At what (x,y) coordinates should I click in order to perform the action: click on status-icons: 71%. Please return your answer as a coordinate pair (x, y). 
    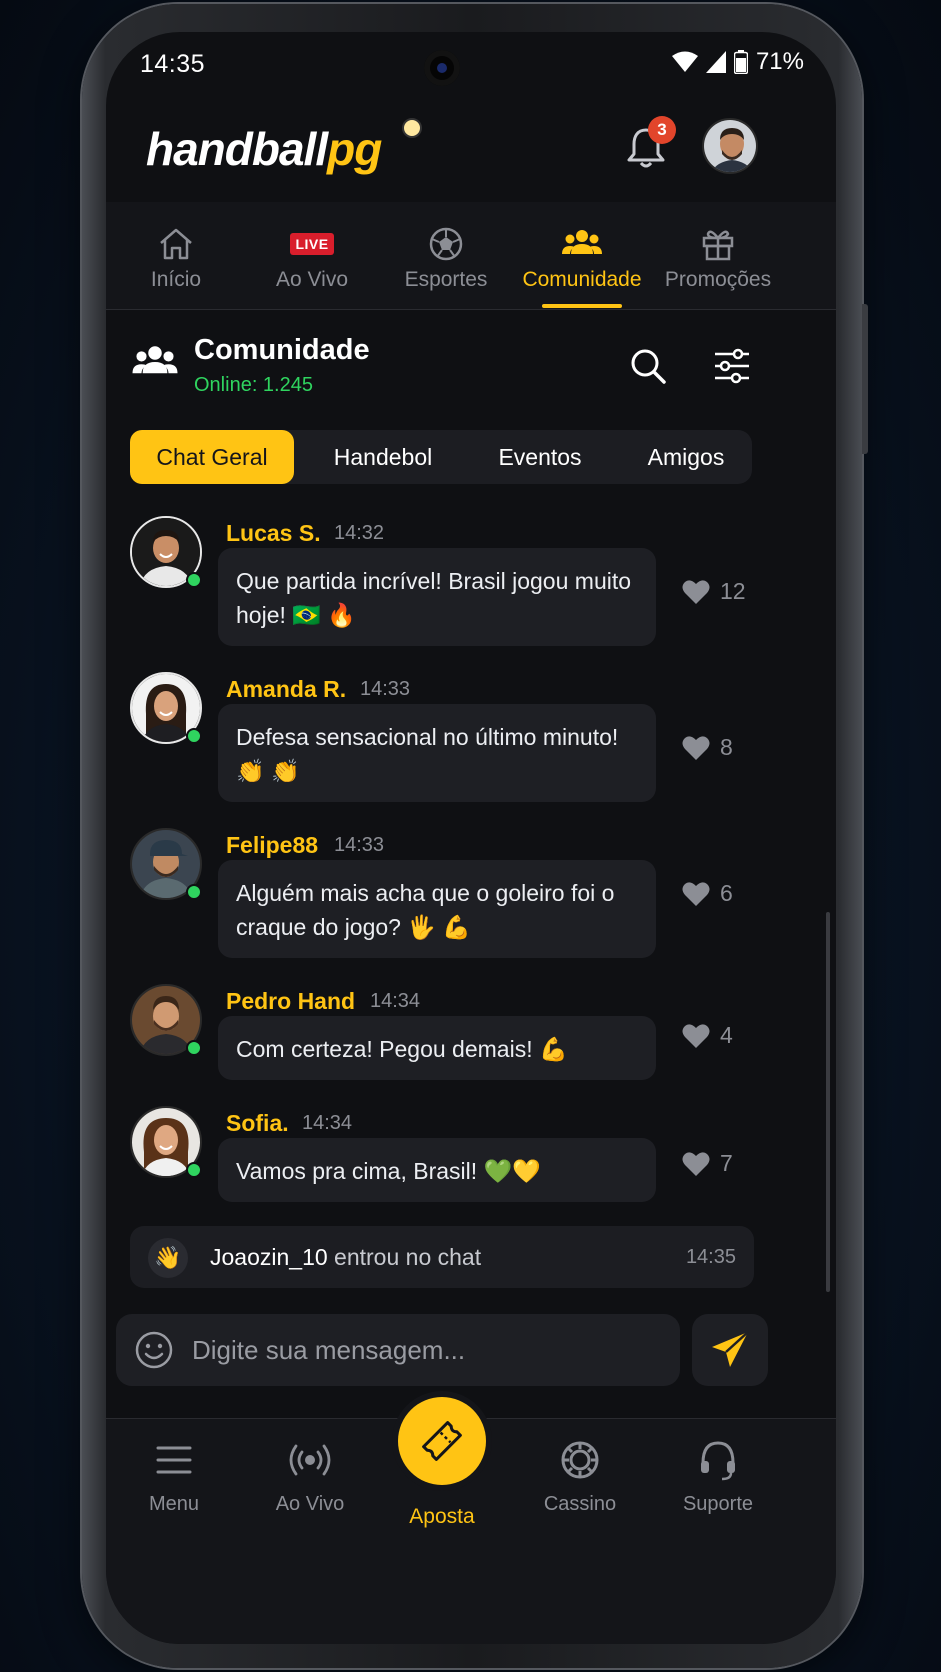
    Looking at the image, I should click on (737, 62).